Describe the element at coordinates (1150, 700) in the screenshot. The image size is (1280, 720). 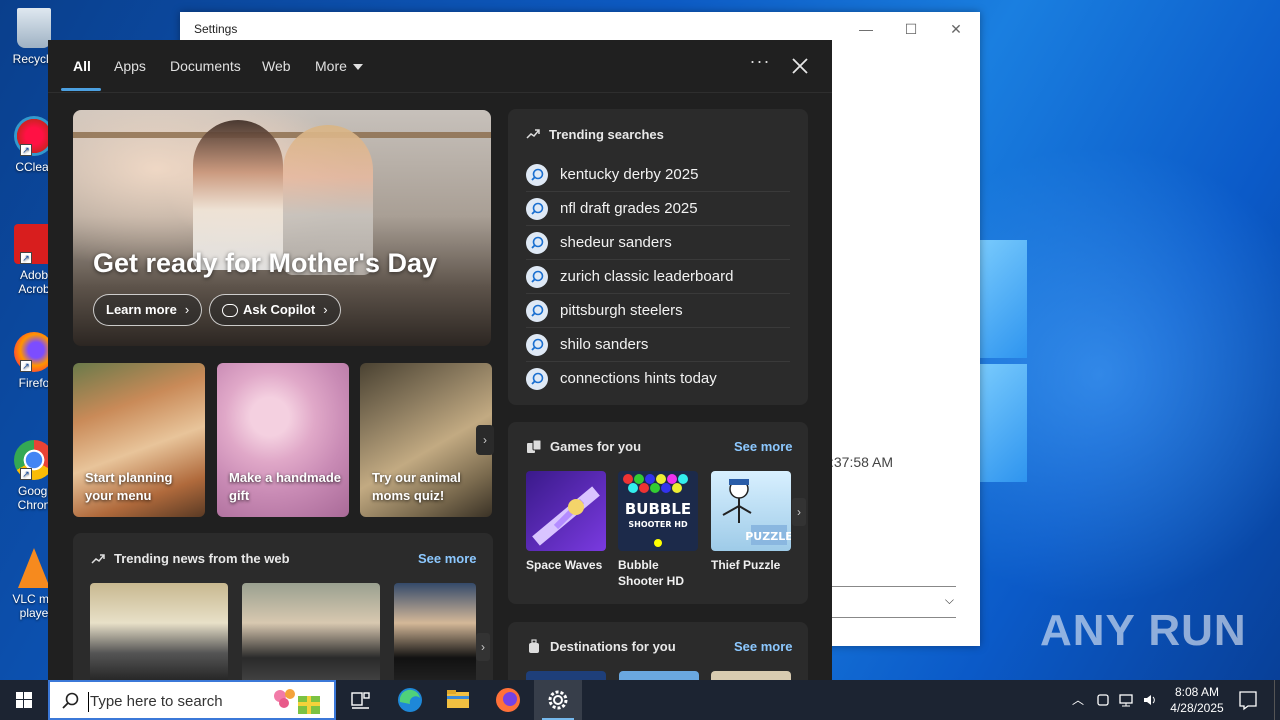
I see `volume-icon` at that location.